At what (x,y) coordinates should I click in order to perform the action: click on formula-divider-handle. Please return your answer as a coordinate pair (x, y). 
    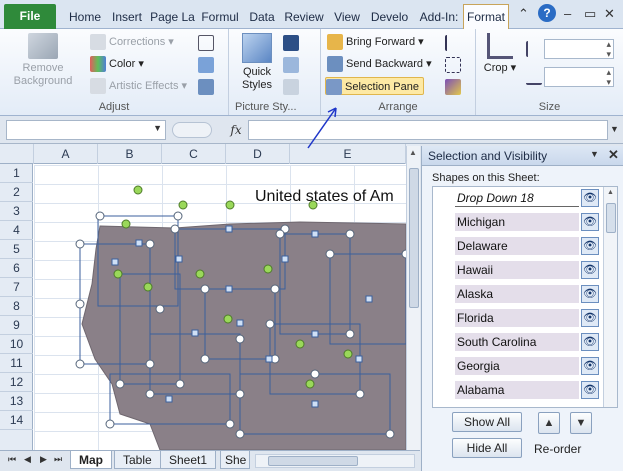
    Looking at the image, I should click on (192, 130).